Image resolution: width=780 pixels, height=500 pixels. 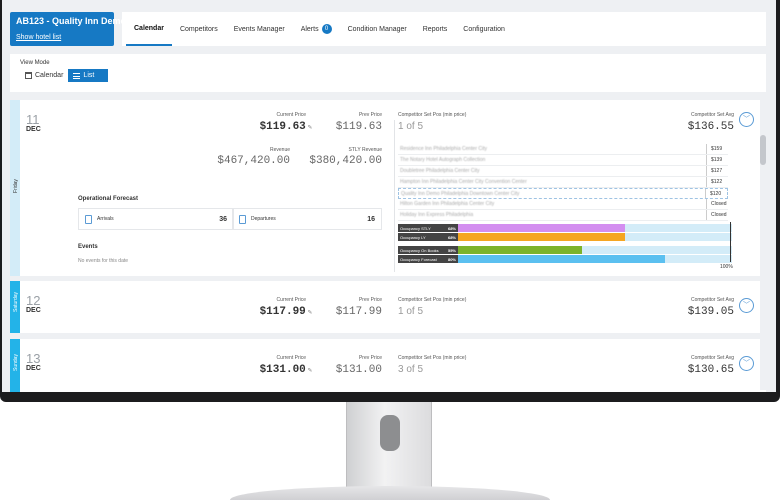 I want to click on comp-set-pos-value: 3 of 5, so click(x=411, y=369).